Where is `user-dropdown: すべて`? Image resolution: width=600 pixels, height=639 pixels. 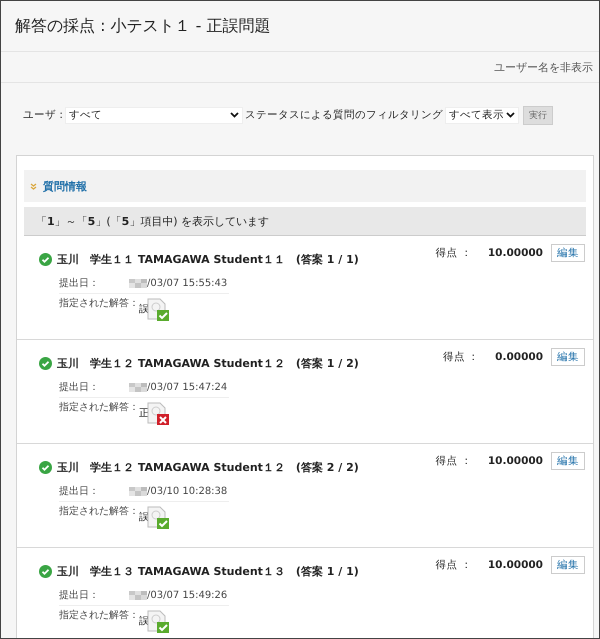 user-dropdown: すべて is located at coordinates (153, 115).